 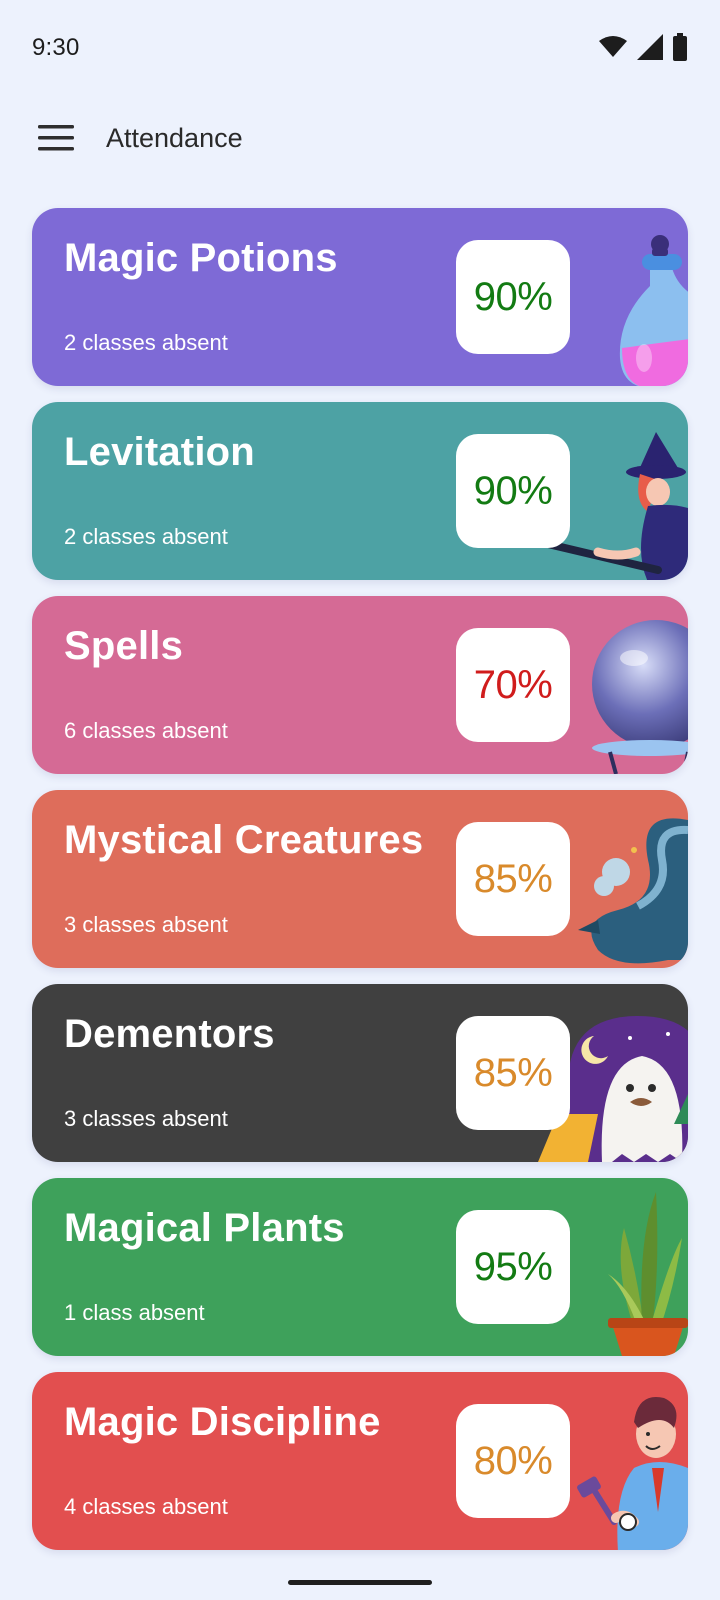 What do you see at coordinates (360, 297) in the screenshot?
I see `subject-card-magic-potions: Magic Potions 2 classes absent 90%` at bounding box center [360, 297].